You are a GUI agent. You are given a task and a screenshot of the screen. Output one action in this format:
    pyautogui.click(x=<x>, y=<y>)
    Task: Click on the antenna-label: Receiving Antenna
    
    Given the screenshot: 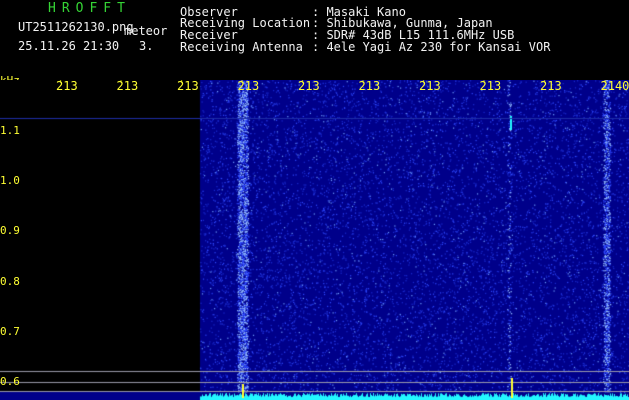 What is the action you would take?
    pyautogui.click(x=241, y=47)
    